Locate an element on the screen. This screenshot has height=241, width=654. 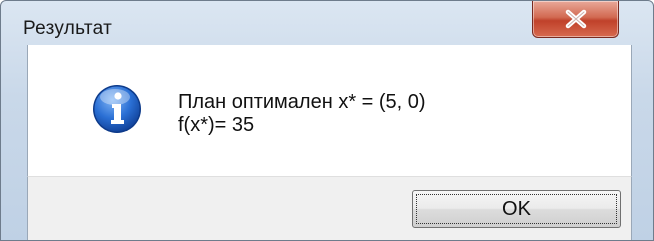
info-icon is located at coordinates (117, 109).